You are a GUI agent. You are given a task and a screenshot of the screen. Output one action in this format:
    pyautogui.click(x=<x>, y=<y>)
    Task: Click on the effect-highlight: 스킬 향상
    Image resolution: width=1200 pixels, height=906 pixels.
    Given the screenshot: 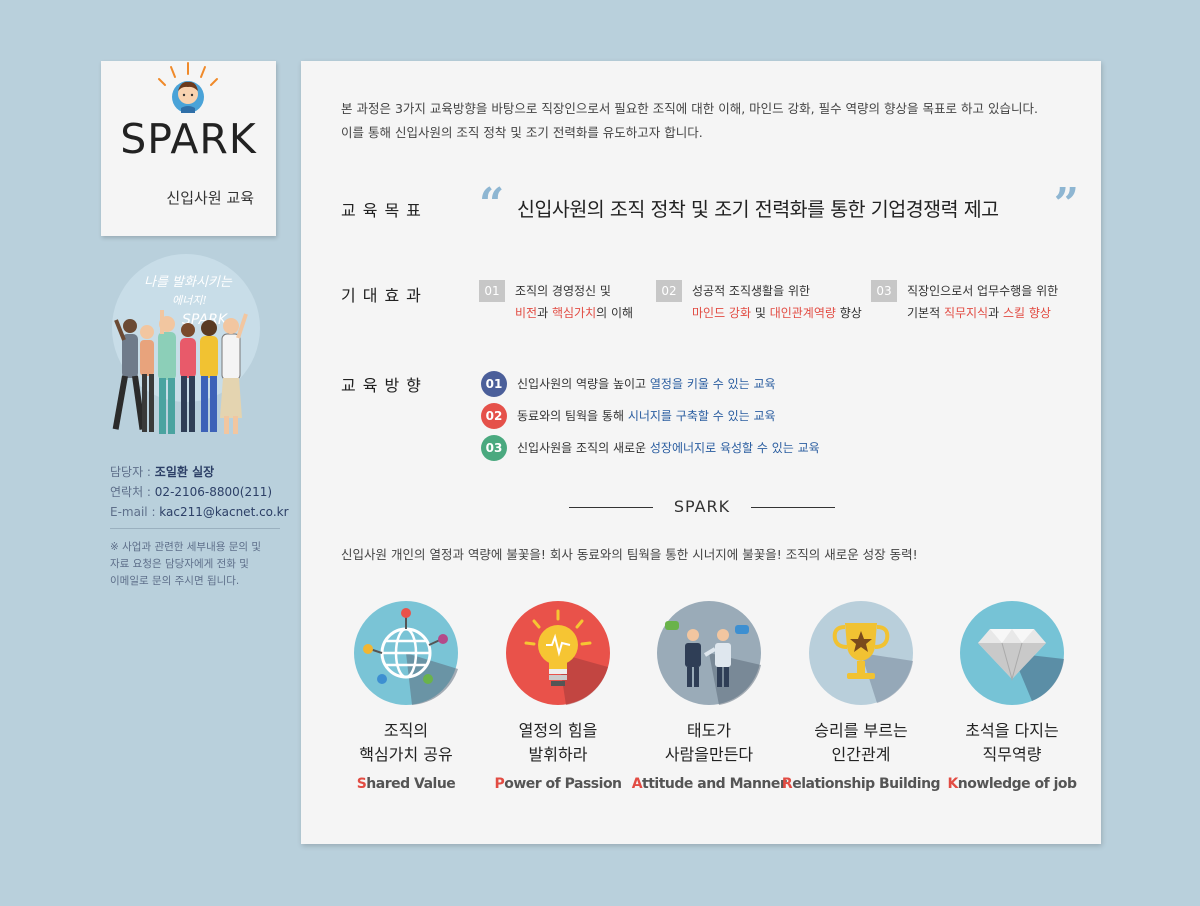 What is the action you would take?
    pyautogui.click(x=1026, y=313)
    